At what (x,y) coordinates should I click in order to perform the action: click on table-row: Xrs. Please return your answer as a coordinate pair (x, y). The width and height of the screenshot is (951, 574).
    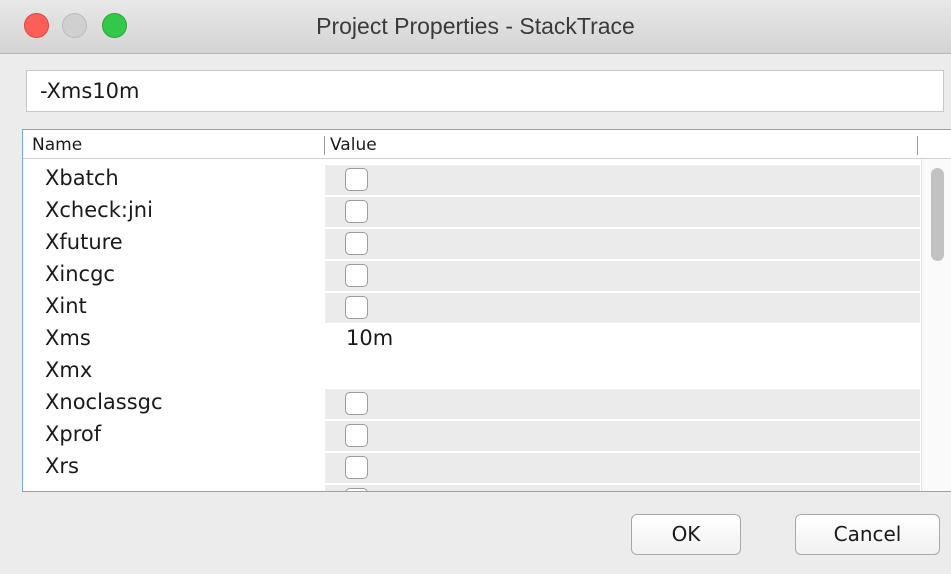
    Looking at the image, I should click on (471, 468).